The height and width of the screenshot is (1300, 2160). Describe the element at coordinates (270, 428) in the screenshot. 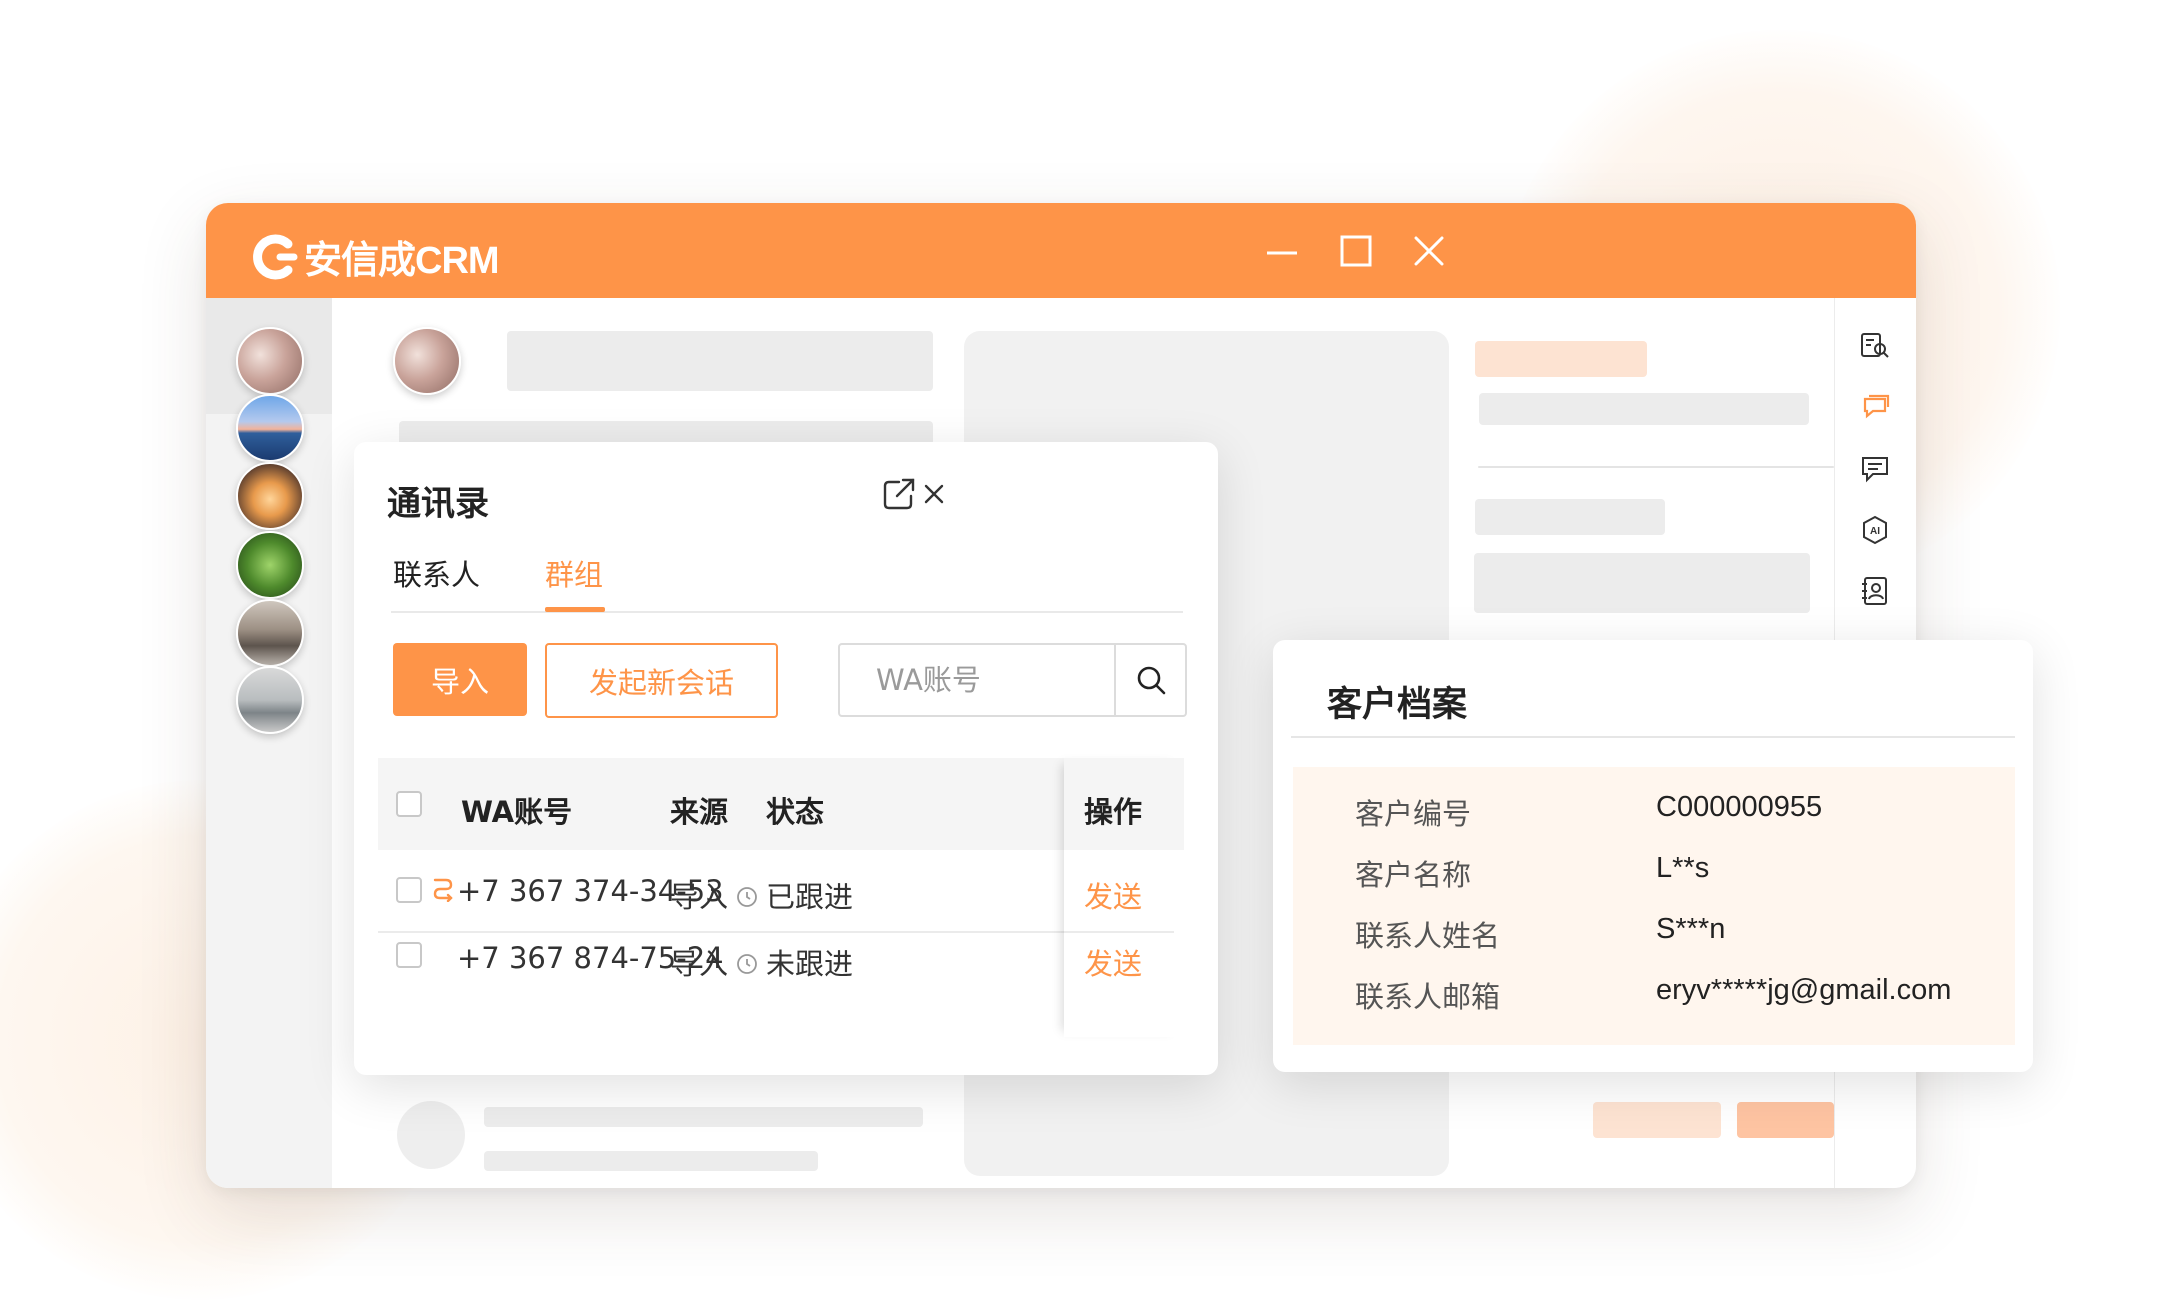

I see `chat-avatar-sea-sunset` at that location.